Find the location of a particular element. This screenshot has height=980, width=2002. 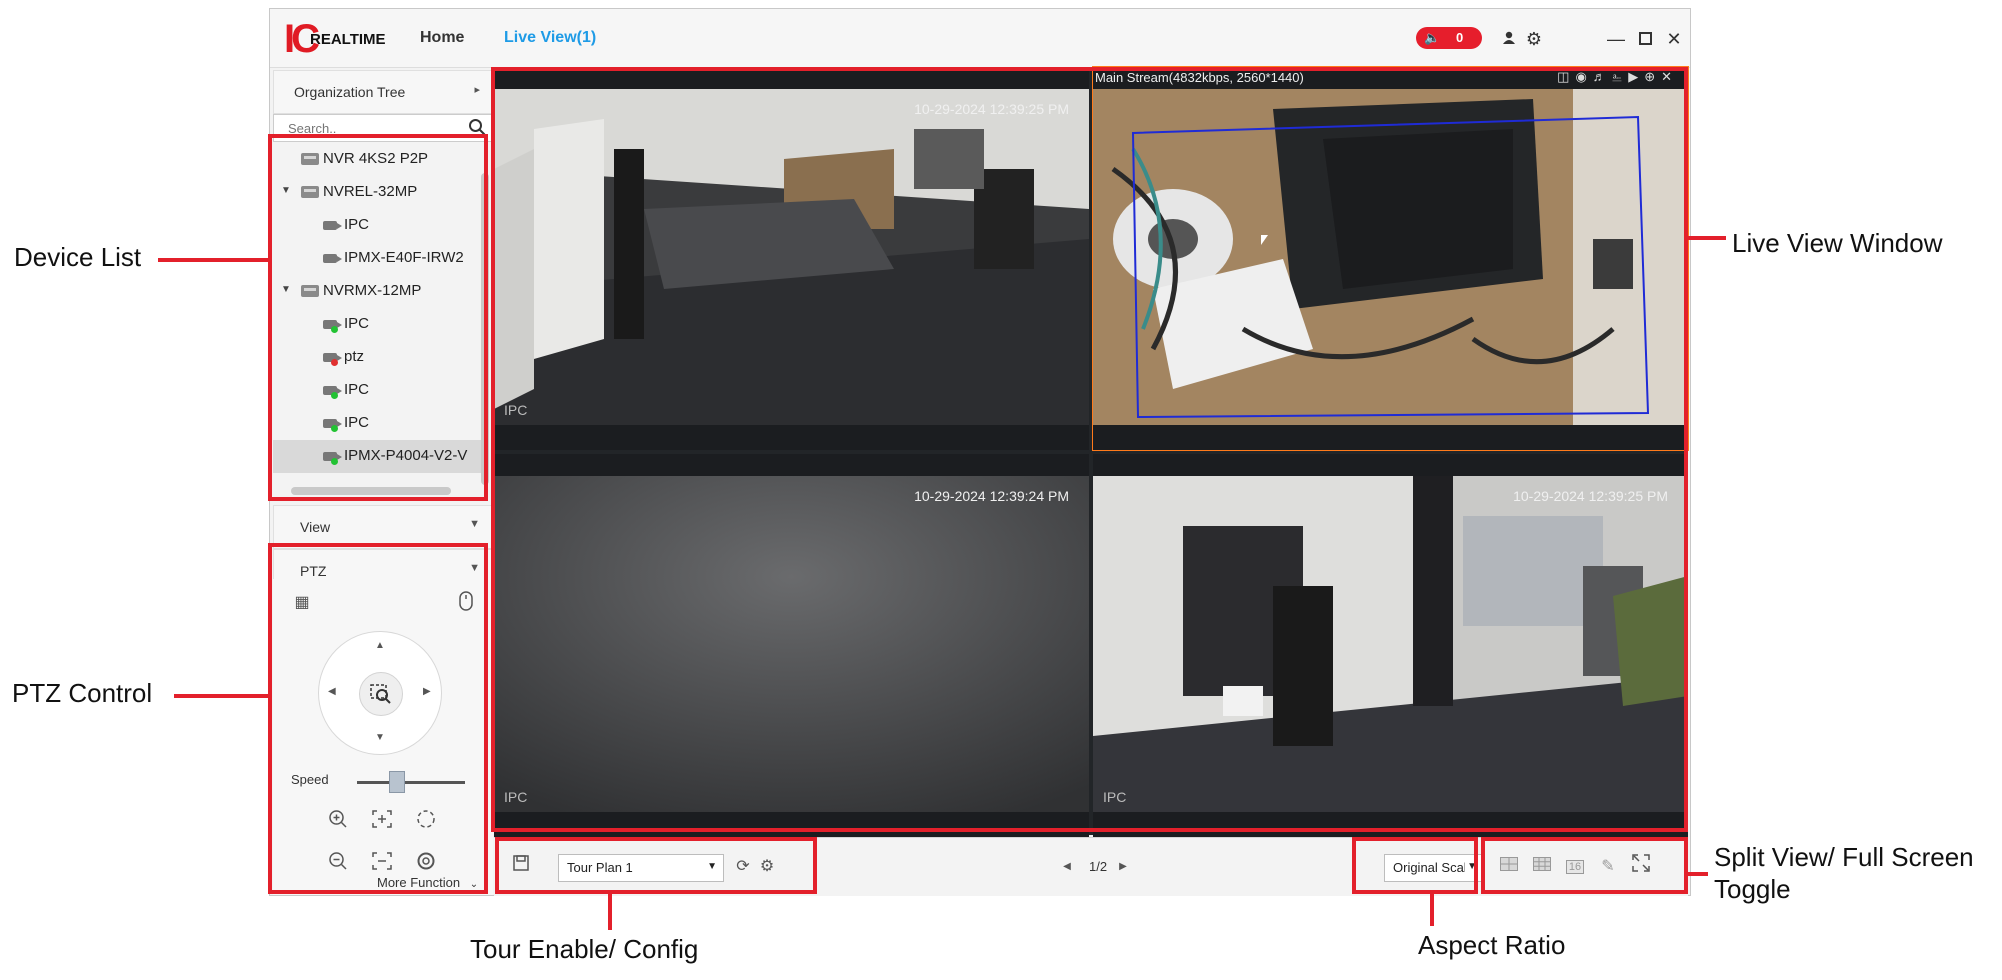

user-icon is located at coordinates (1509, 39).